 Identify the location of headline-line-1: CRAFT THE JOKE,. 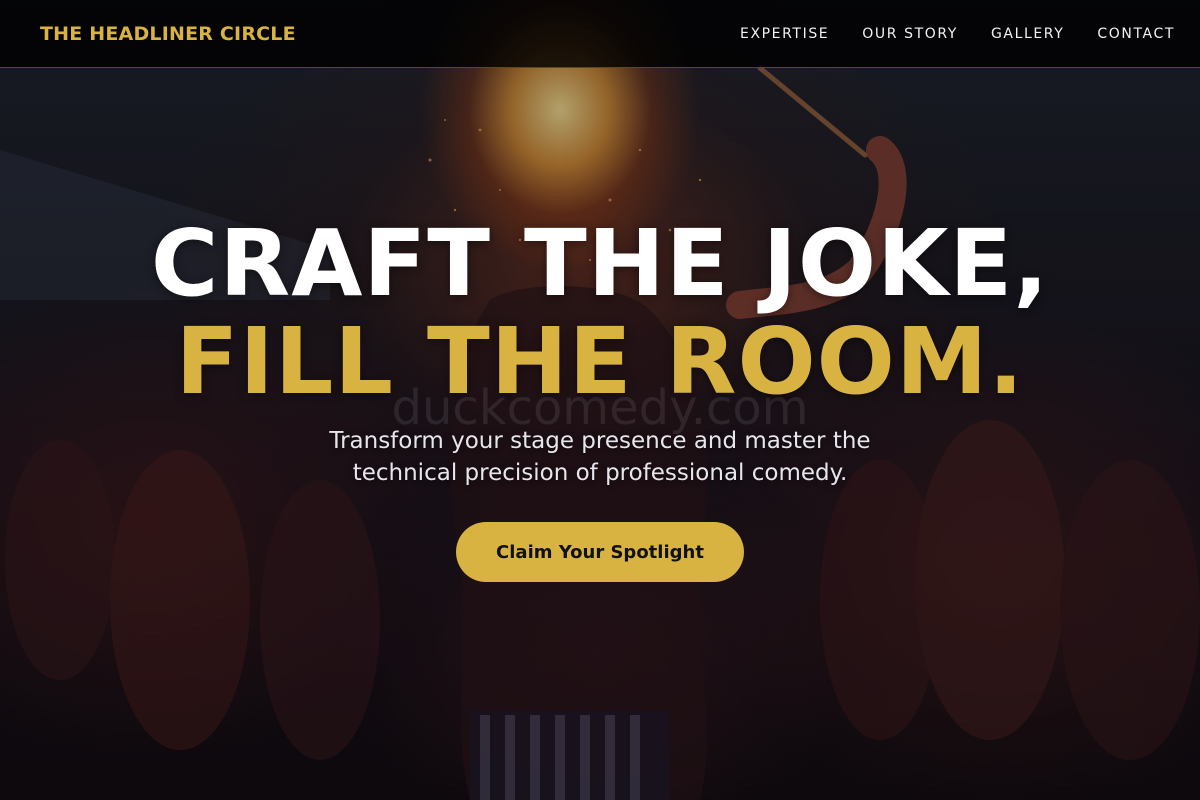
(600, 263).